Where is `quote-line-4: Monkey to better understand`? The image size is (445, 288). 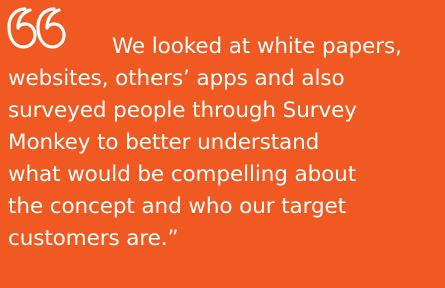
quote-line-4: Monkey to better understand is located at coordinates (164, 142).